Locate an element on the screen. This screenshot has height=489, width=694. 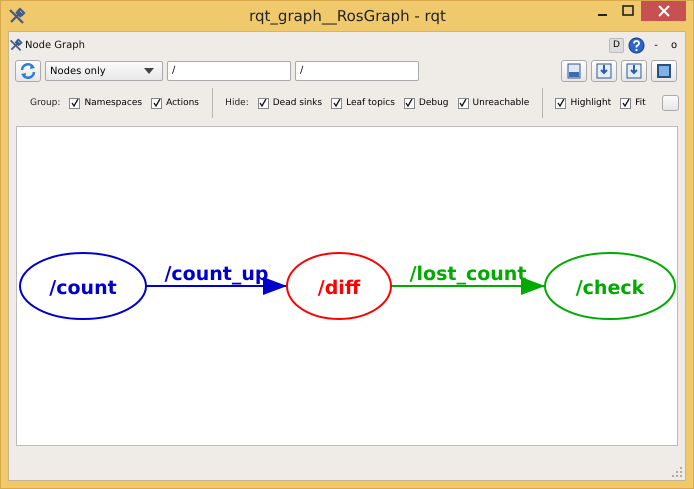
node-label: /count is located at coordinates (83, 288).